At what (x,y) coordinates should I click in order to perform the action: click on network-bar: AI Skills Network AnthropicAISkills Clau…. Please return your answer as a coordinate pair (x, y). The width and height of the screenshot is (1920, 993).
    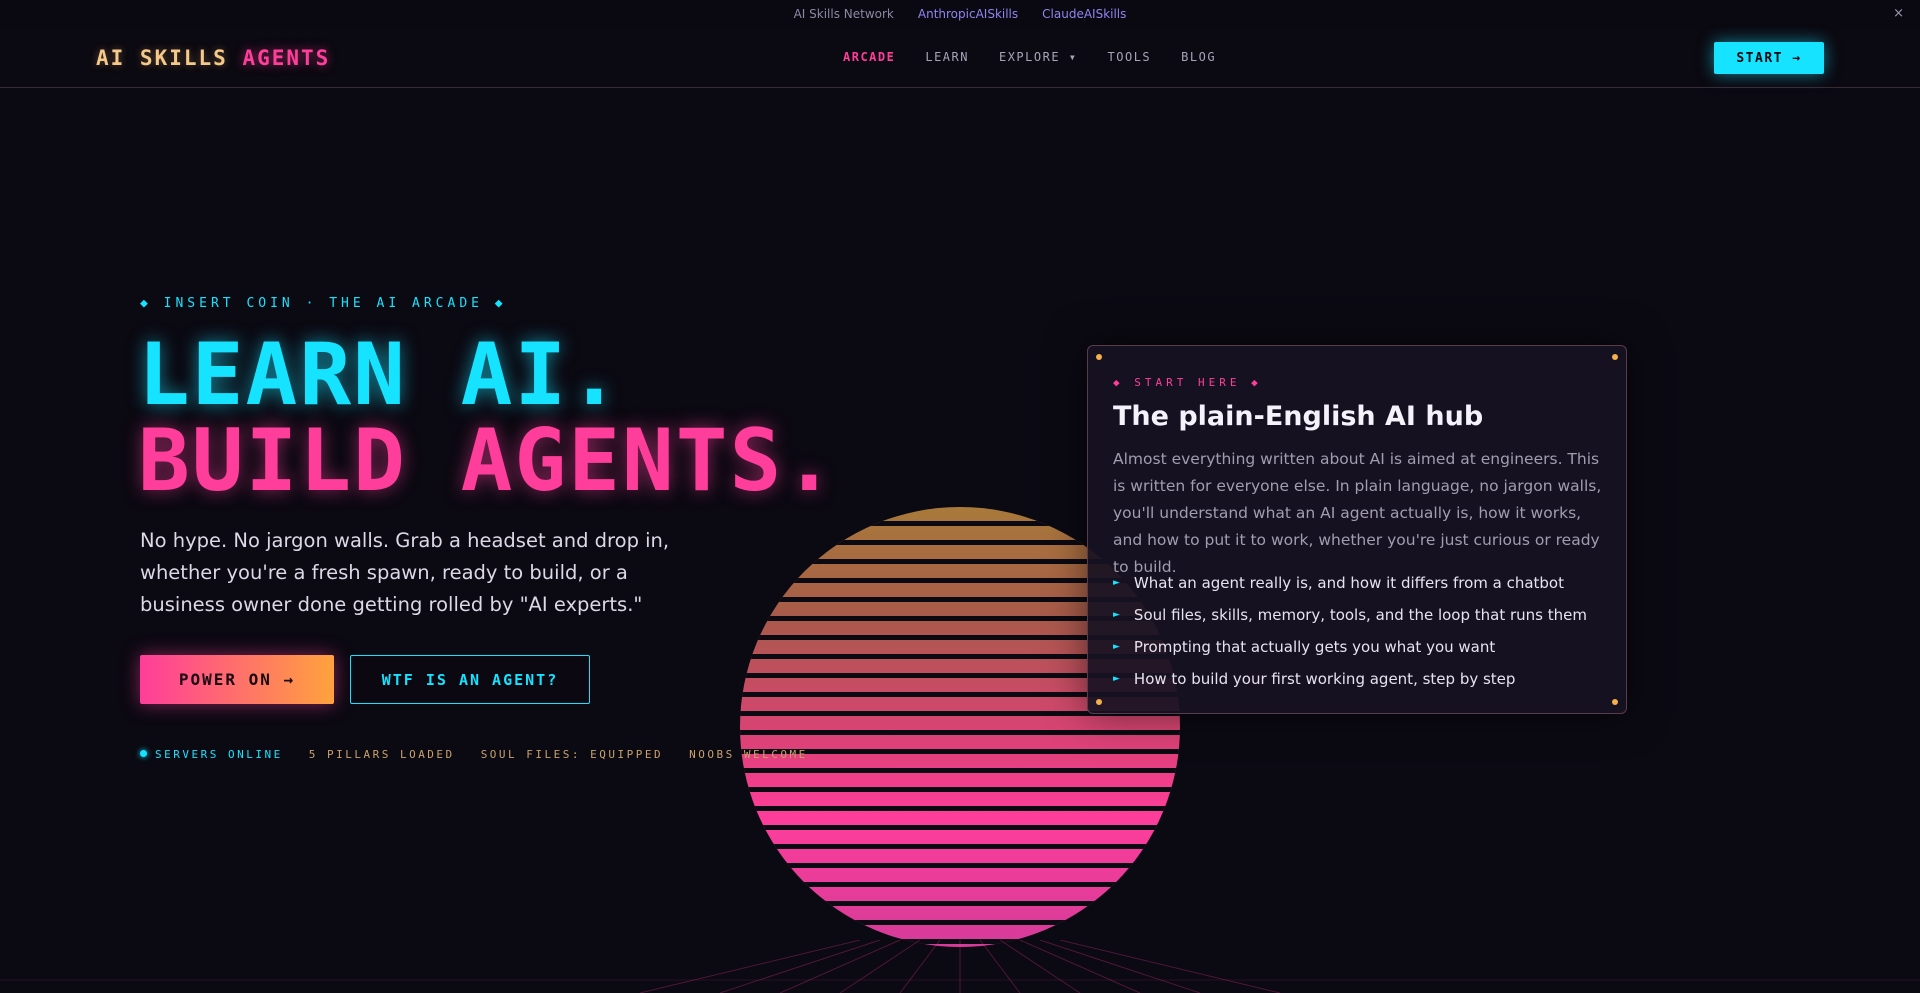
    Looking at the image, I should click on (960, 14).